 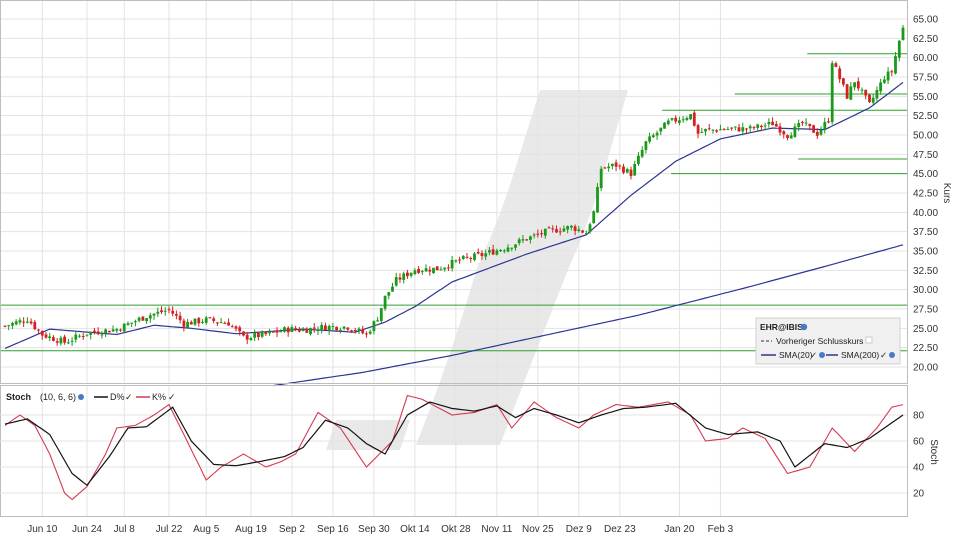 What do you see at coordinates (579, 529) in the screenshot?
I see `x-tick-label: Dez 9` at bounding box center [579, 529].